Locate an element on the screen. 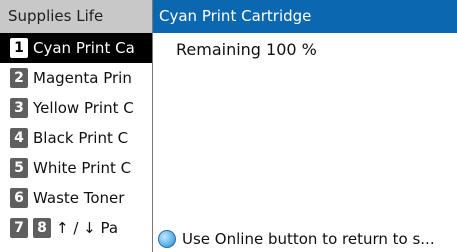 The image size is (457, 252). menu-item-magenta: 2 Magenta Prin is located at coordinates (76, 78).